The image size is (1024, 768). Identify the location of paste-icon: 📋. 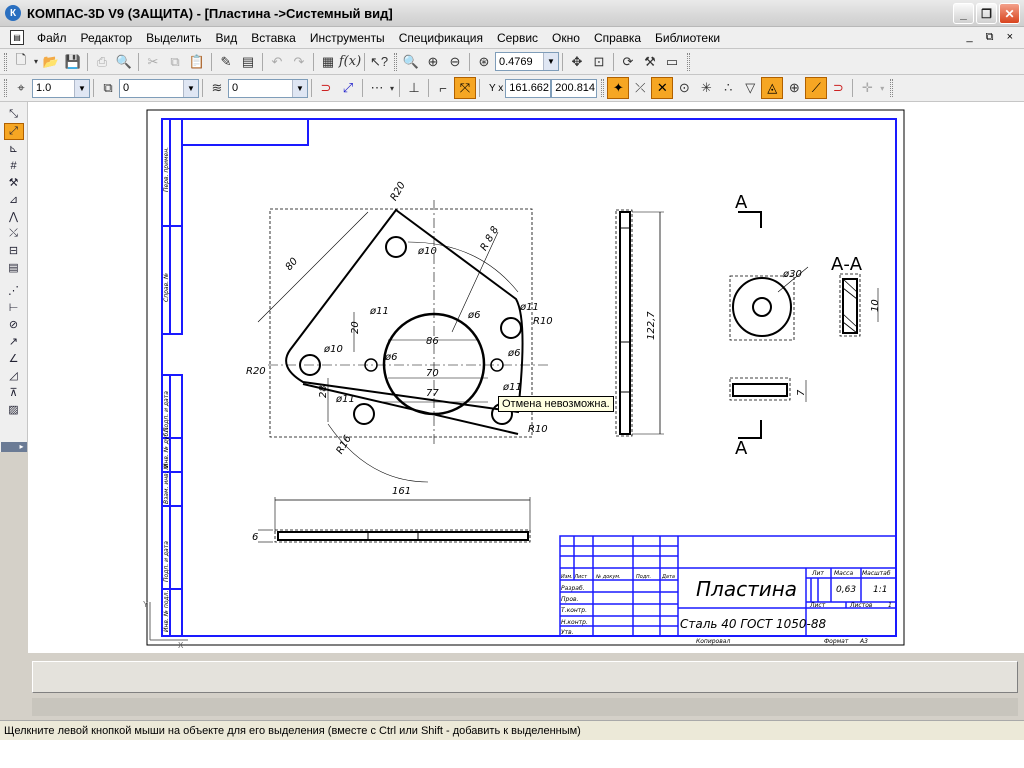
(197, 62).